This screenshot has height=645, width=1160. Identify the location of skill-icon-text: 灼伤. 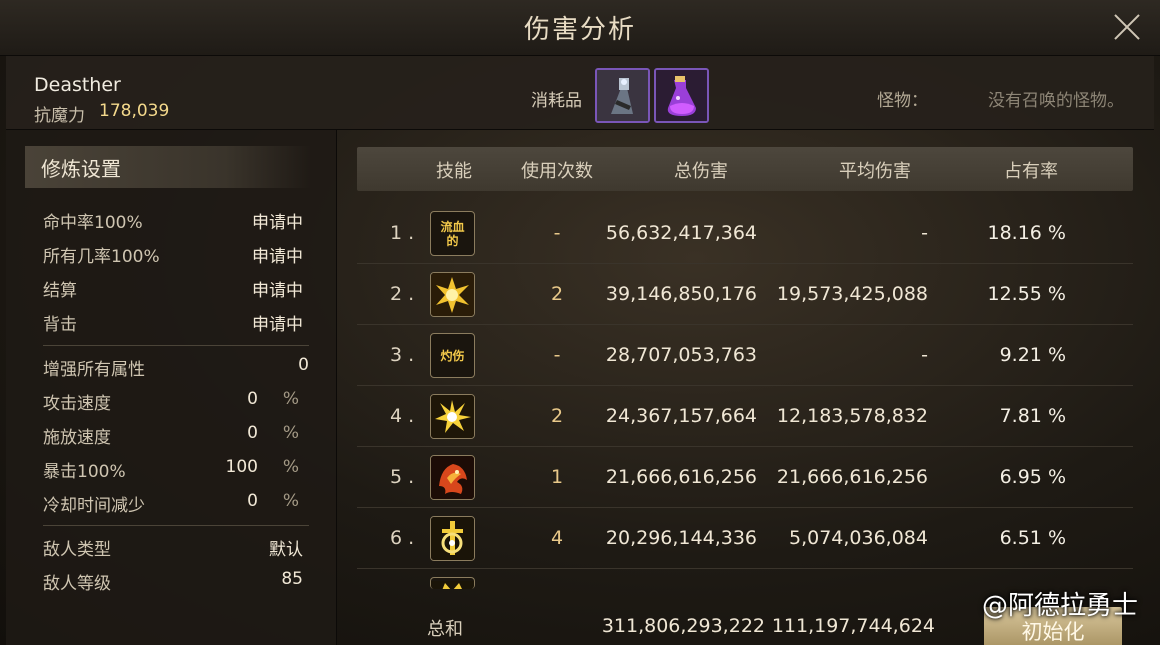
(452, 355).